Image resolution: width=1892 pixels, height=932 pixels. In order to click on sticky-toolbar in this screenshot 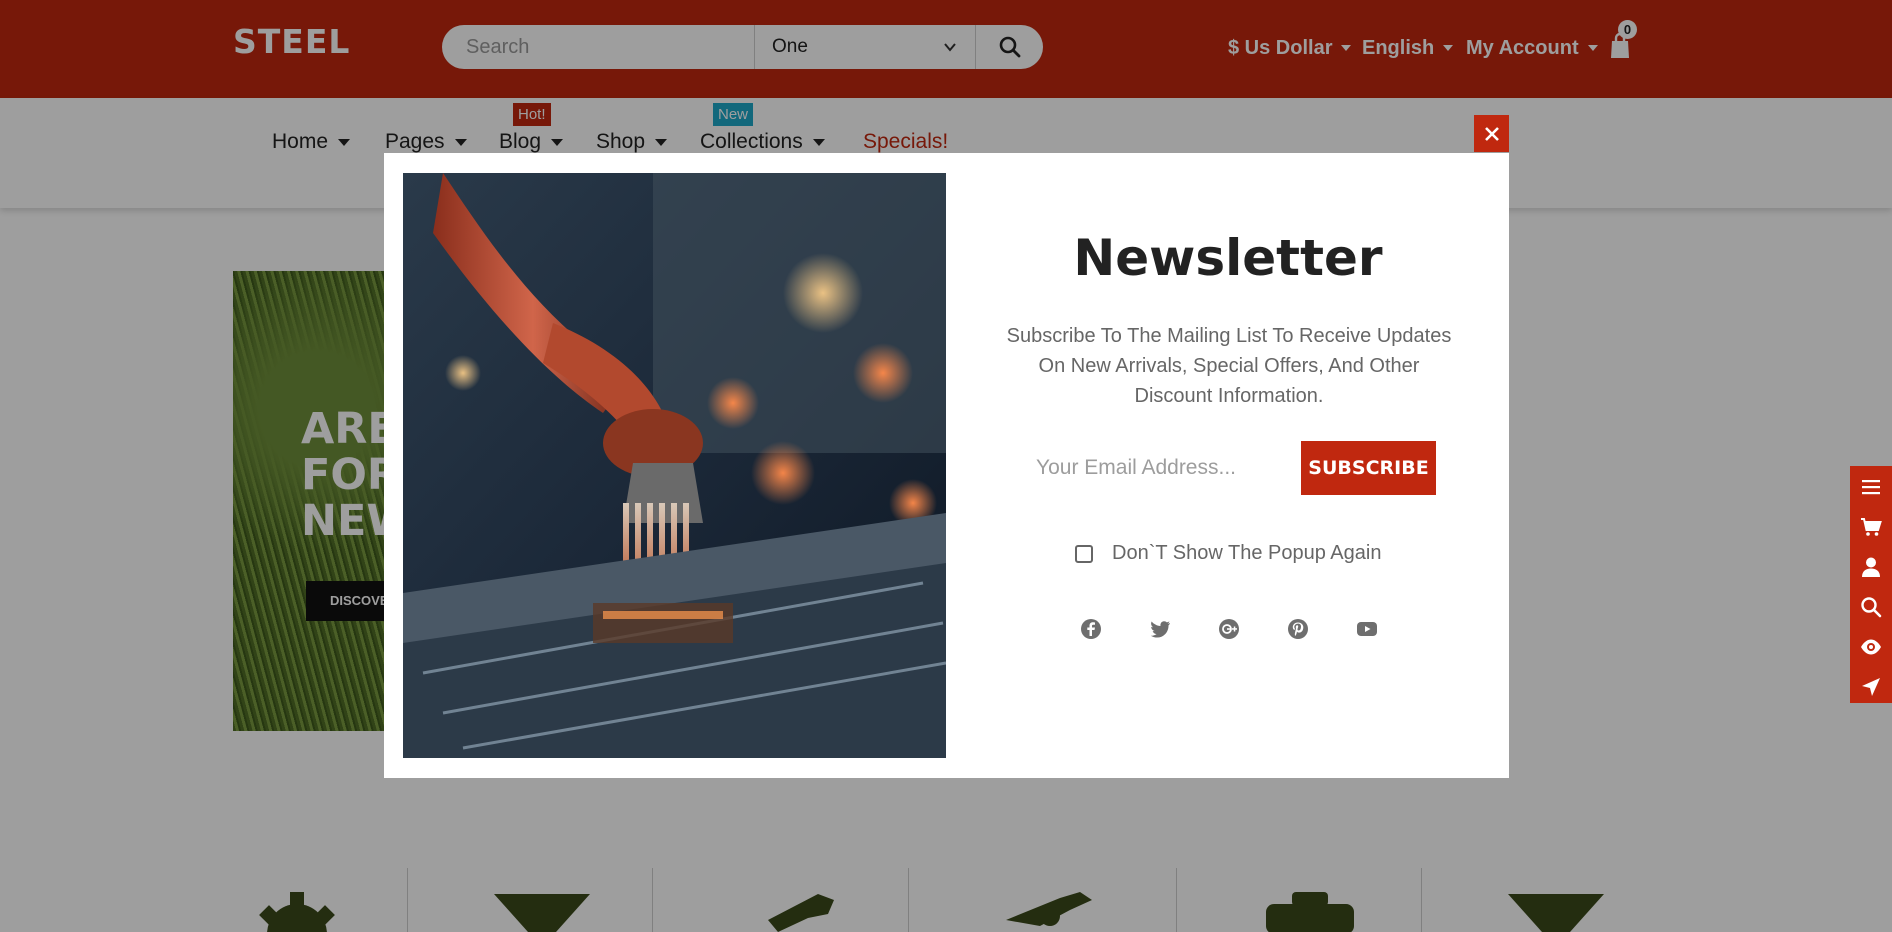, I will do `click(1871, 584)`.